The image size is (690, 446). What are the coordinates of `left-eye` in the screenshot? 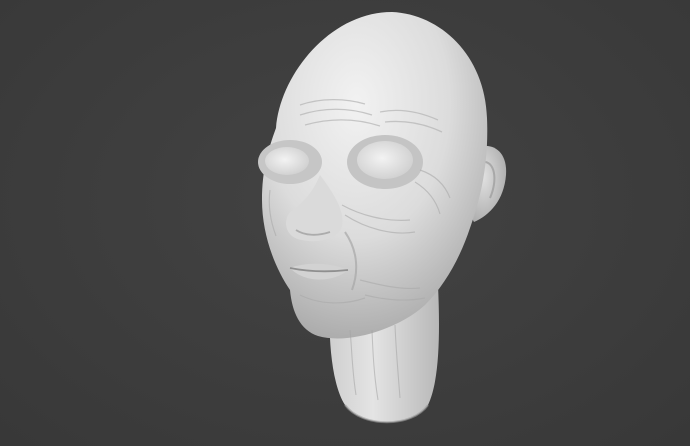 It's located at (287, 161).